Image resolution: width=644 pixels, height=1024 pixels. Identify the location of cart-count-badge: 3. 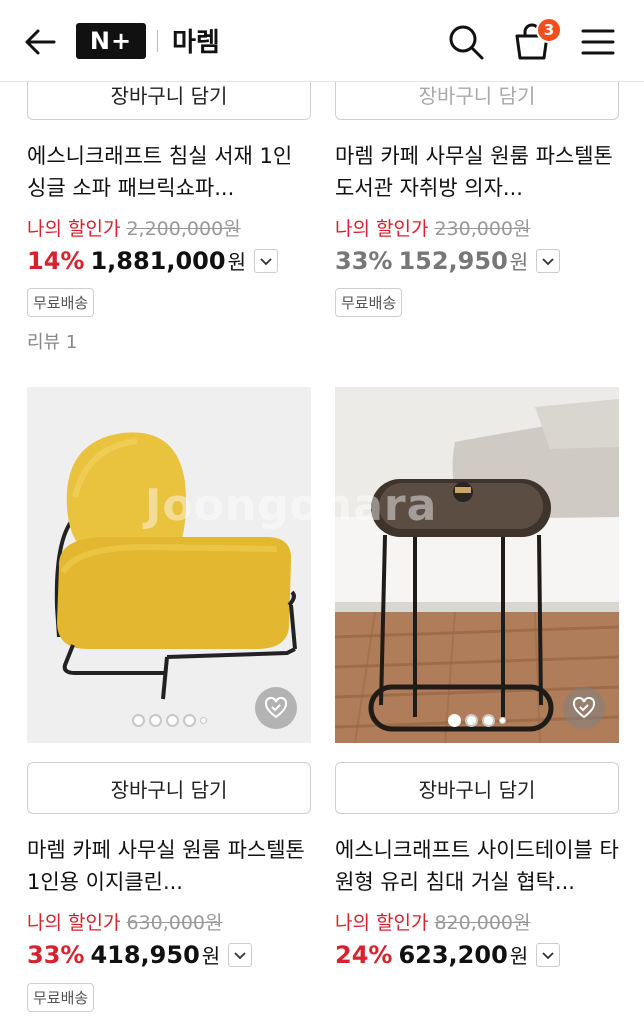
(549, 30).